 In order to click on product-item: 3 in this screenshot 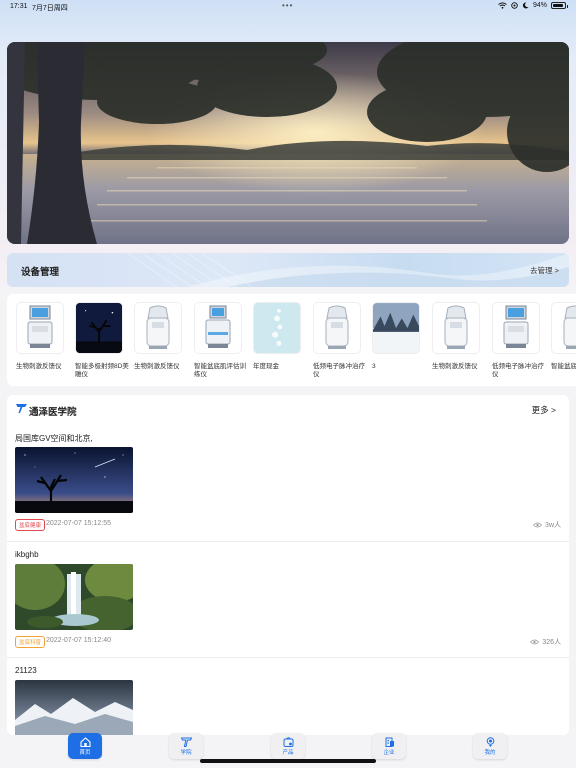, I will do `click(396, 336)`.